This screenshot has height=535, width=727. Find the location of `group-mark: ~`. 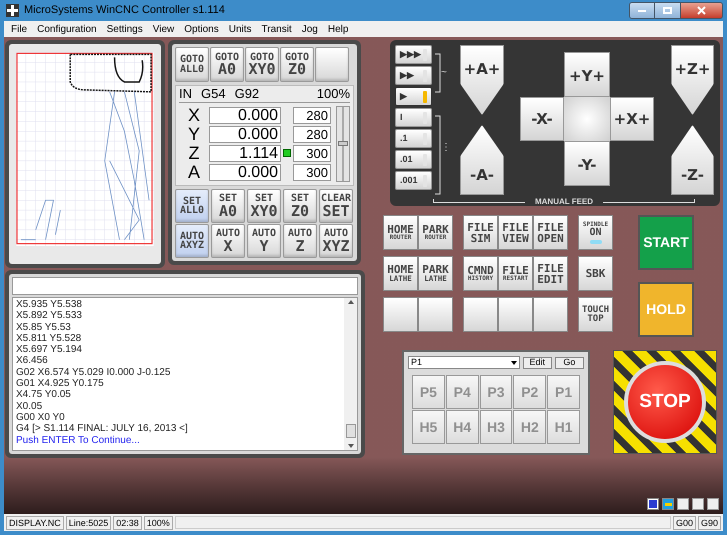

group-mark: ~ is located at coordinates (444, 73).